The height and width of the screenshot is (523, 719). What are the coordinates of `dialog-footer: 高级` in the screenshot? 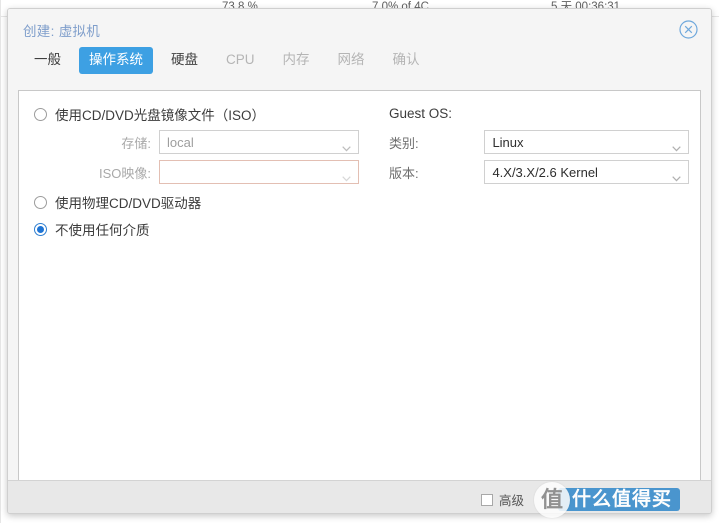 It's located at (359, 496).